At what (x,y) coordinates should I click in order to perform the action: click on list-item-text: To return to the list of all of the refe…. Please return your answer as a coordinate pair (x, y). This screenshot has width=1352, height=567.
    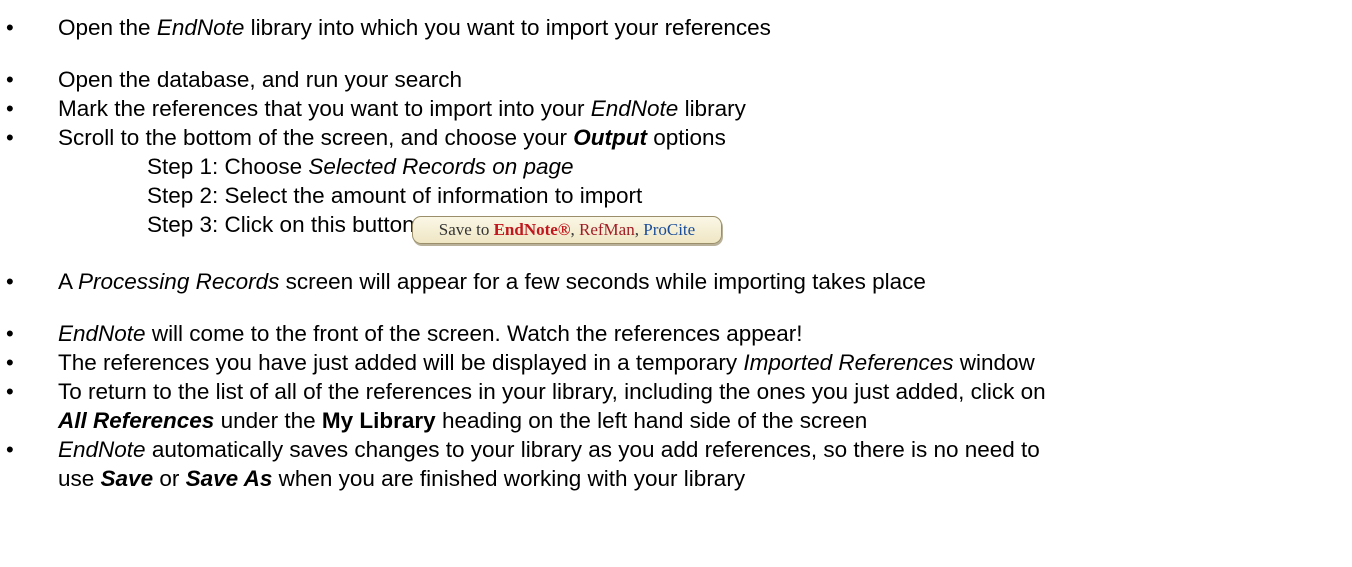
    Looking at the image, I should click on (552, 391).